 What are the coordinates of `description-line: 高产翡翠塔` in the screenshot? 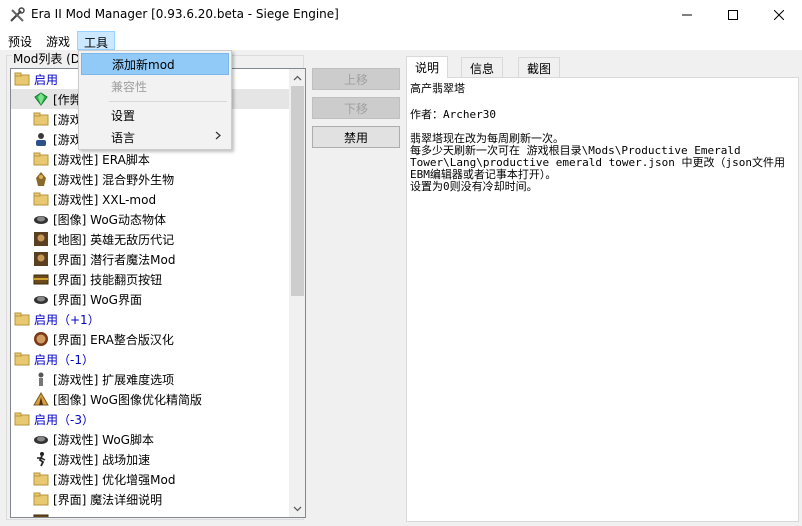 It's located at (437, 88).